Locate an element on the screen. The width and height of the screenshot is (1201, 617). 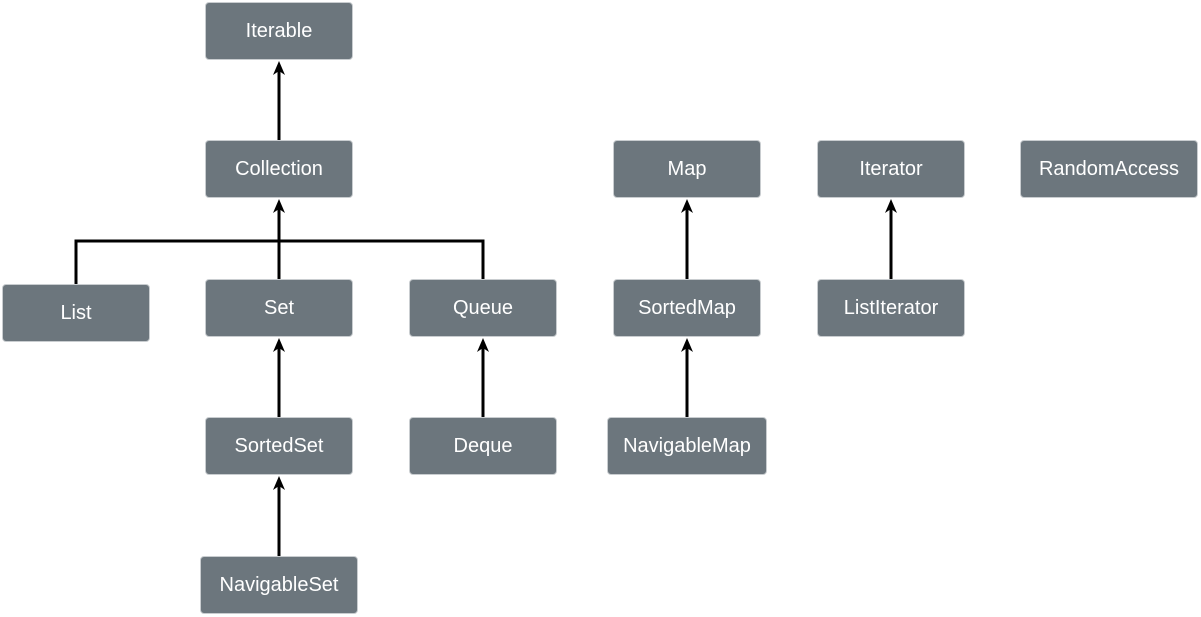
node-list: List is located at coordinates (76, 313).